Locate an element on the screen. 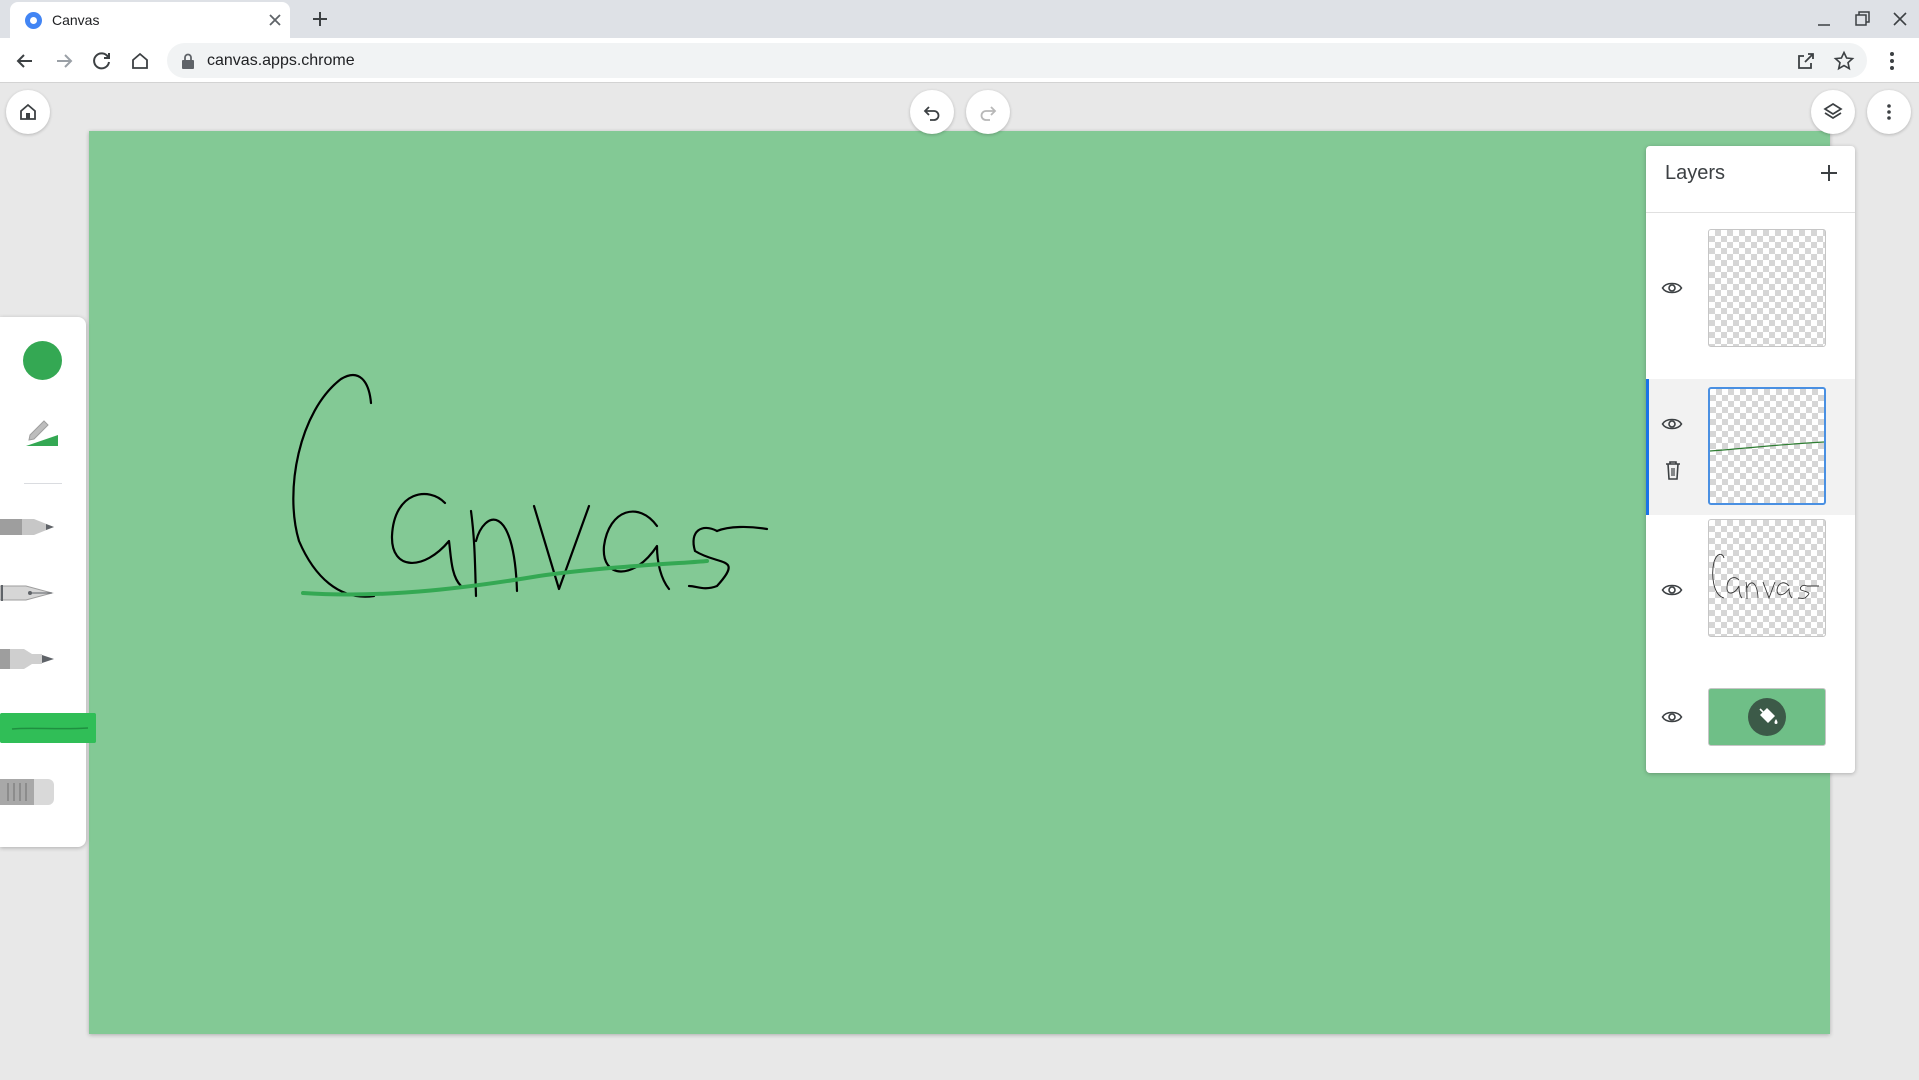 Image resolution: width=1919 pixels, height=1080 pixels. back-icon is located at coordinates (25, 61).